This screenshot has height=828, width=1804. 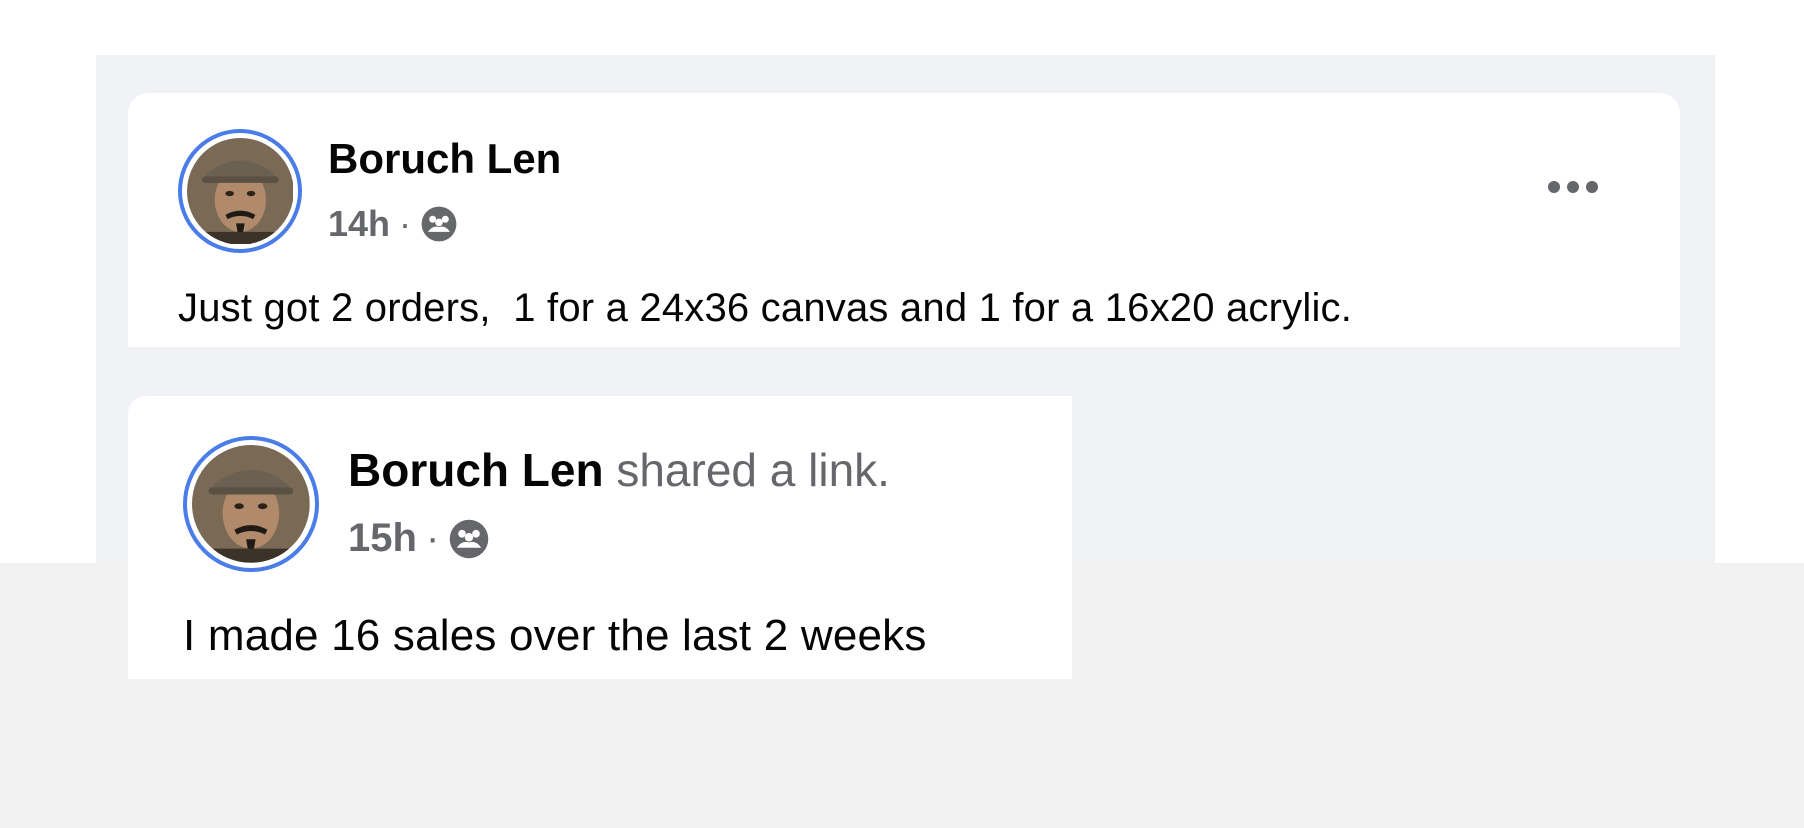 What do you see at coordinates (393, 224) in the screenshot?
I see `post-meta: 14h ·` at bounding box center [393, 224].